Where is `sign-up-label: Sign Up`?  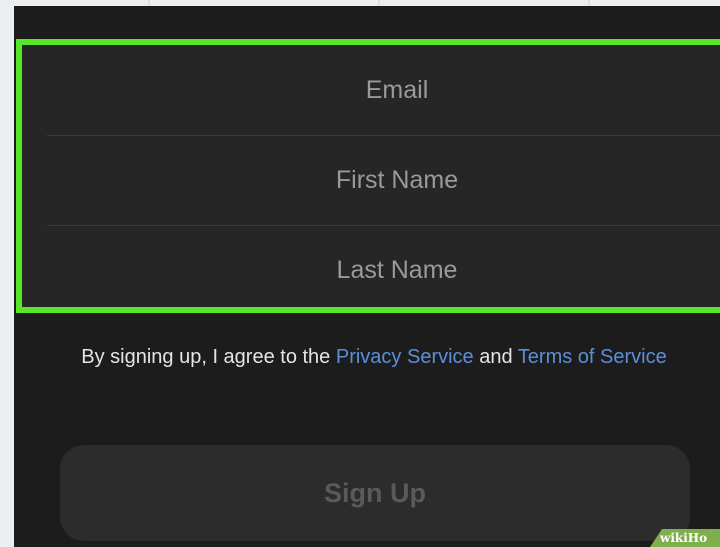 sign-up-label: Sign Up is located at coordinates (375, 492).